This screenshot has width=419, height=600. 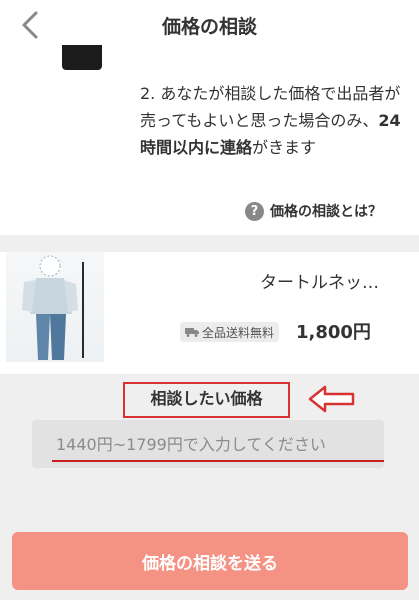 What do you see at coordinates (238, 332) in the screenshot?
I see `shipping-badge-label: 全品送料無料` at bounding box center [238, 332].